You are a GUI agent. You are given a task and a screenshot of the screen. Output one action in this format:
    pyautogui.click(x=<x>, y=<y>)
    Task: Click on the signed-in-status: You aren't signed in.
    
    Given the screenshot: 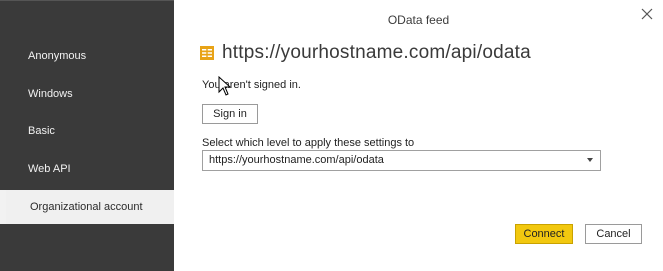 What is the action you would take?
    pyautogui.click(x=251, y=85)
    